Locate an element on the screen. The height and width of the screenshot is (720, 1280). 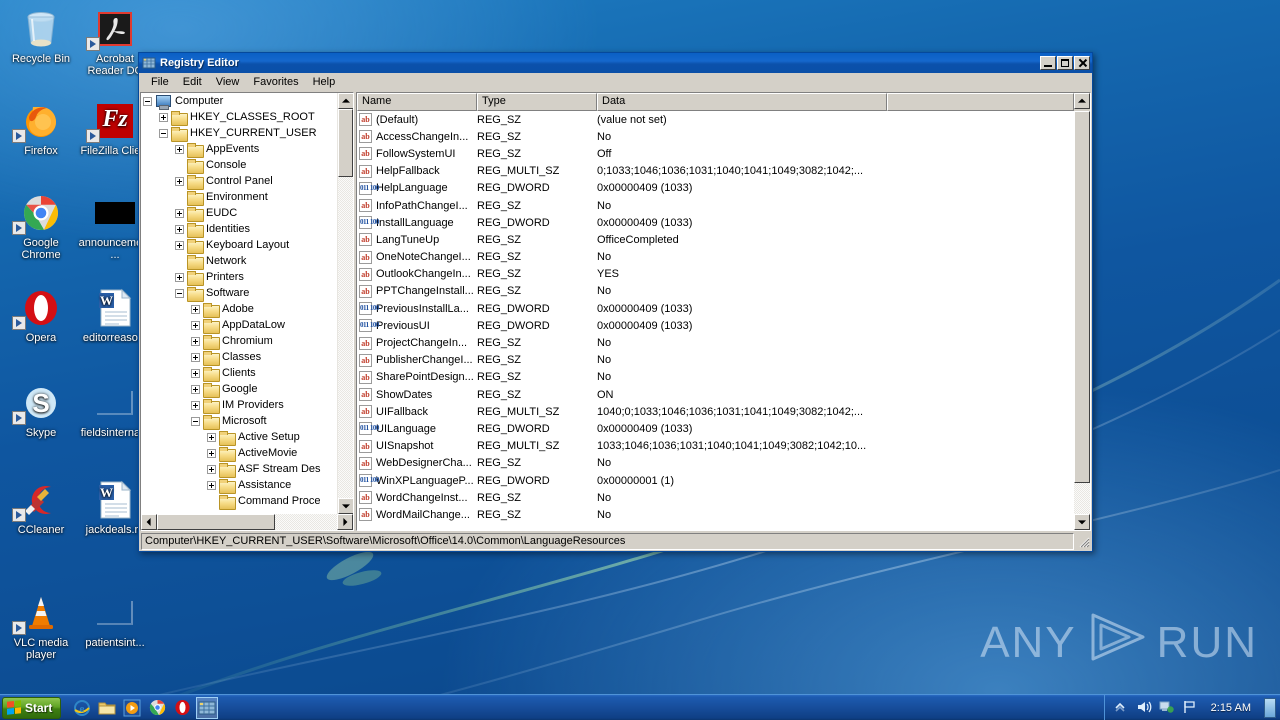
action-center-flag-icon is located at coordinates (1190, 708).